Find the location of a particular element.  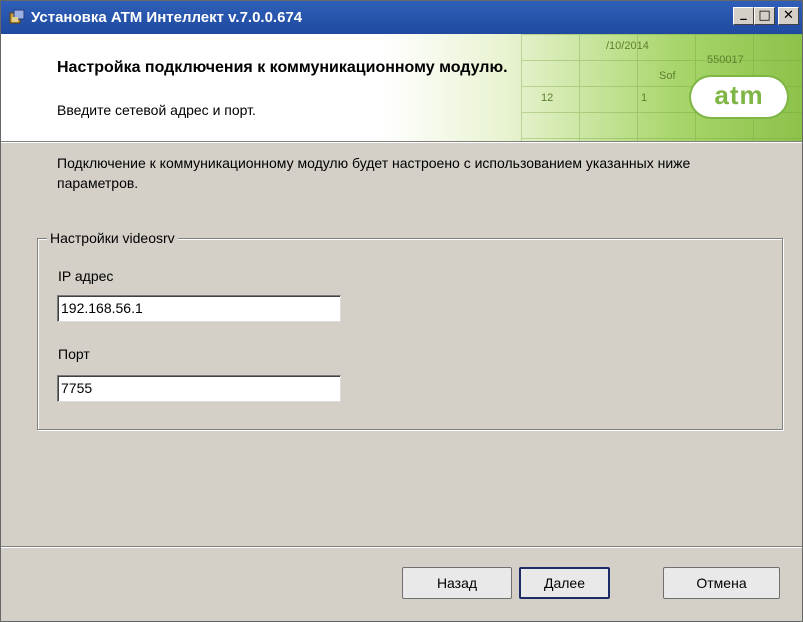

next-button: Далее is located at coordinates (564, 583).